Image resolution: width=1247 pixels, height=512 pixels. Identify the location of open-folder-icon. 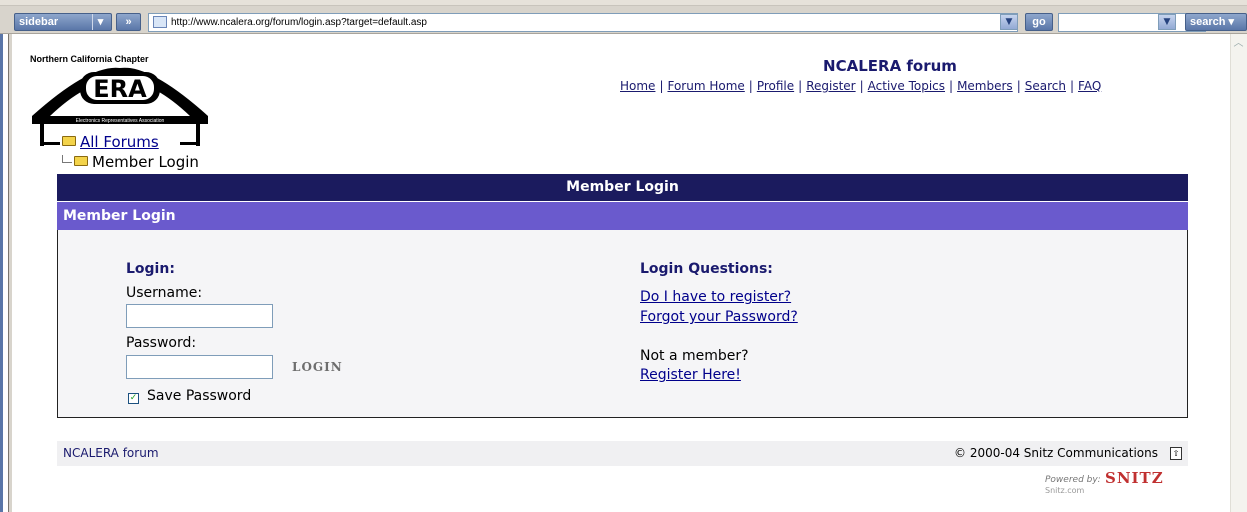
(81, 161).